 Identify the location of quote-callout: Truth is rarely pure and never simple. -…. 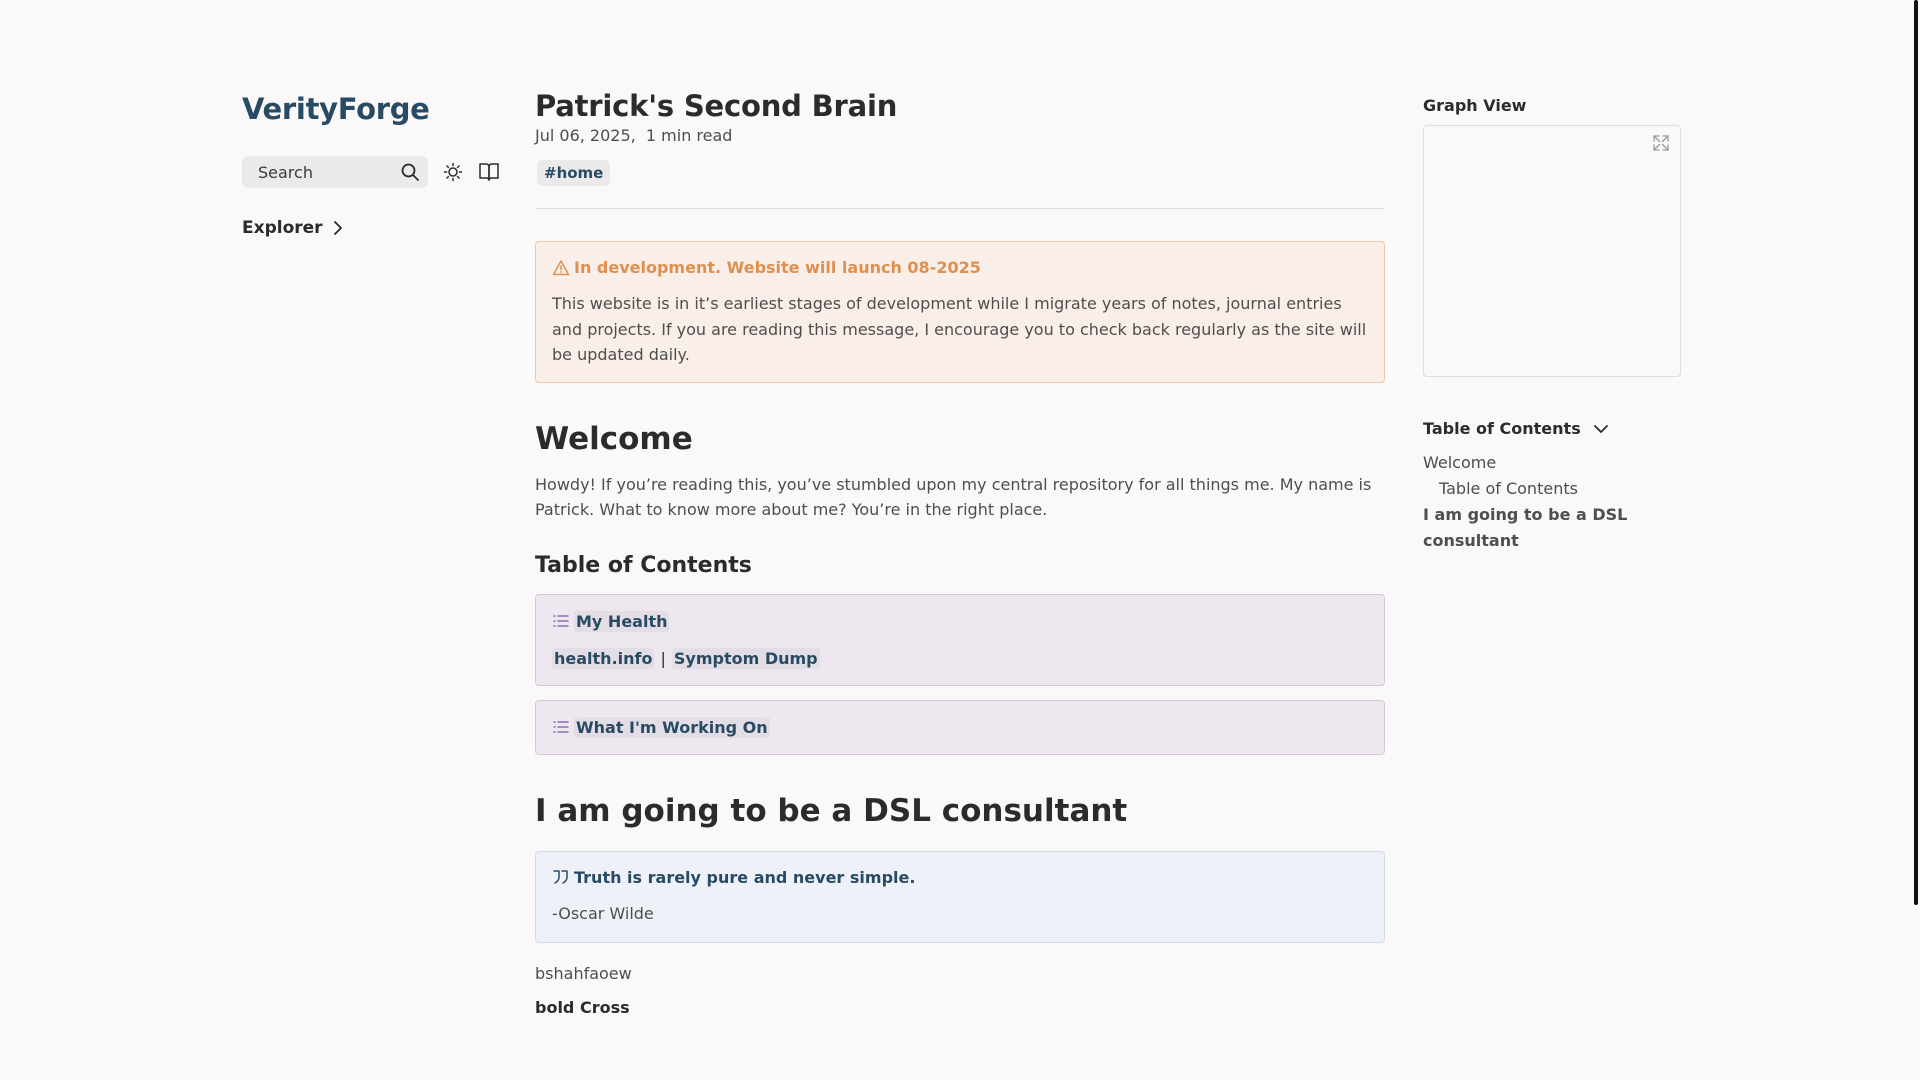
(960, 896).